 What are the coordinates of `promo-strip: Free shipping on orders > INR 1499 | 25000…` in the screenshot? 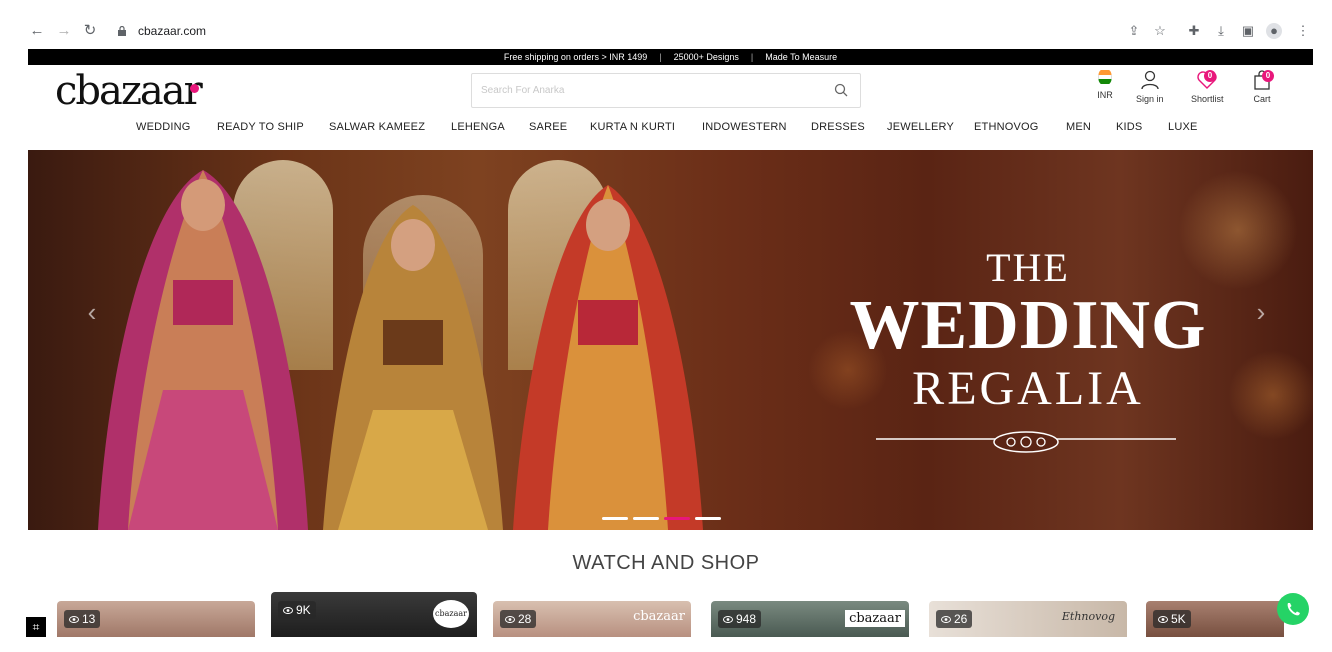 It's located at (670, 57).